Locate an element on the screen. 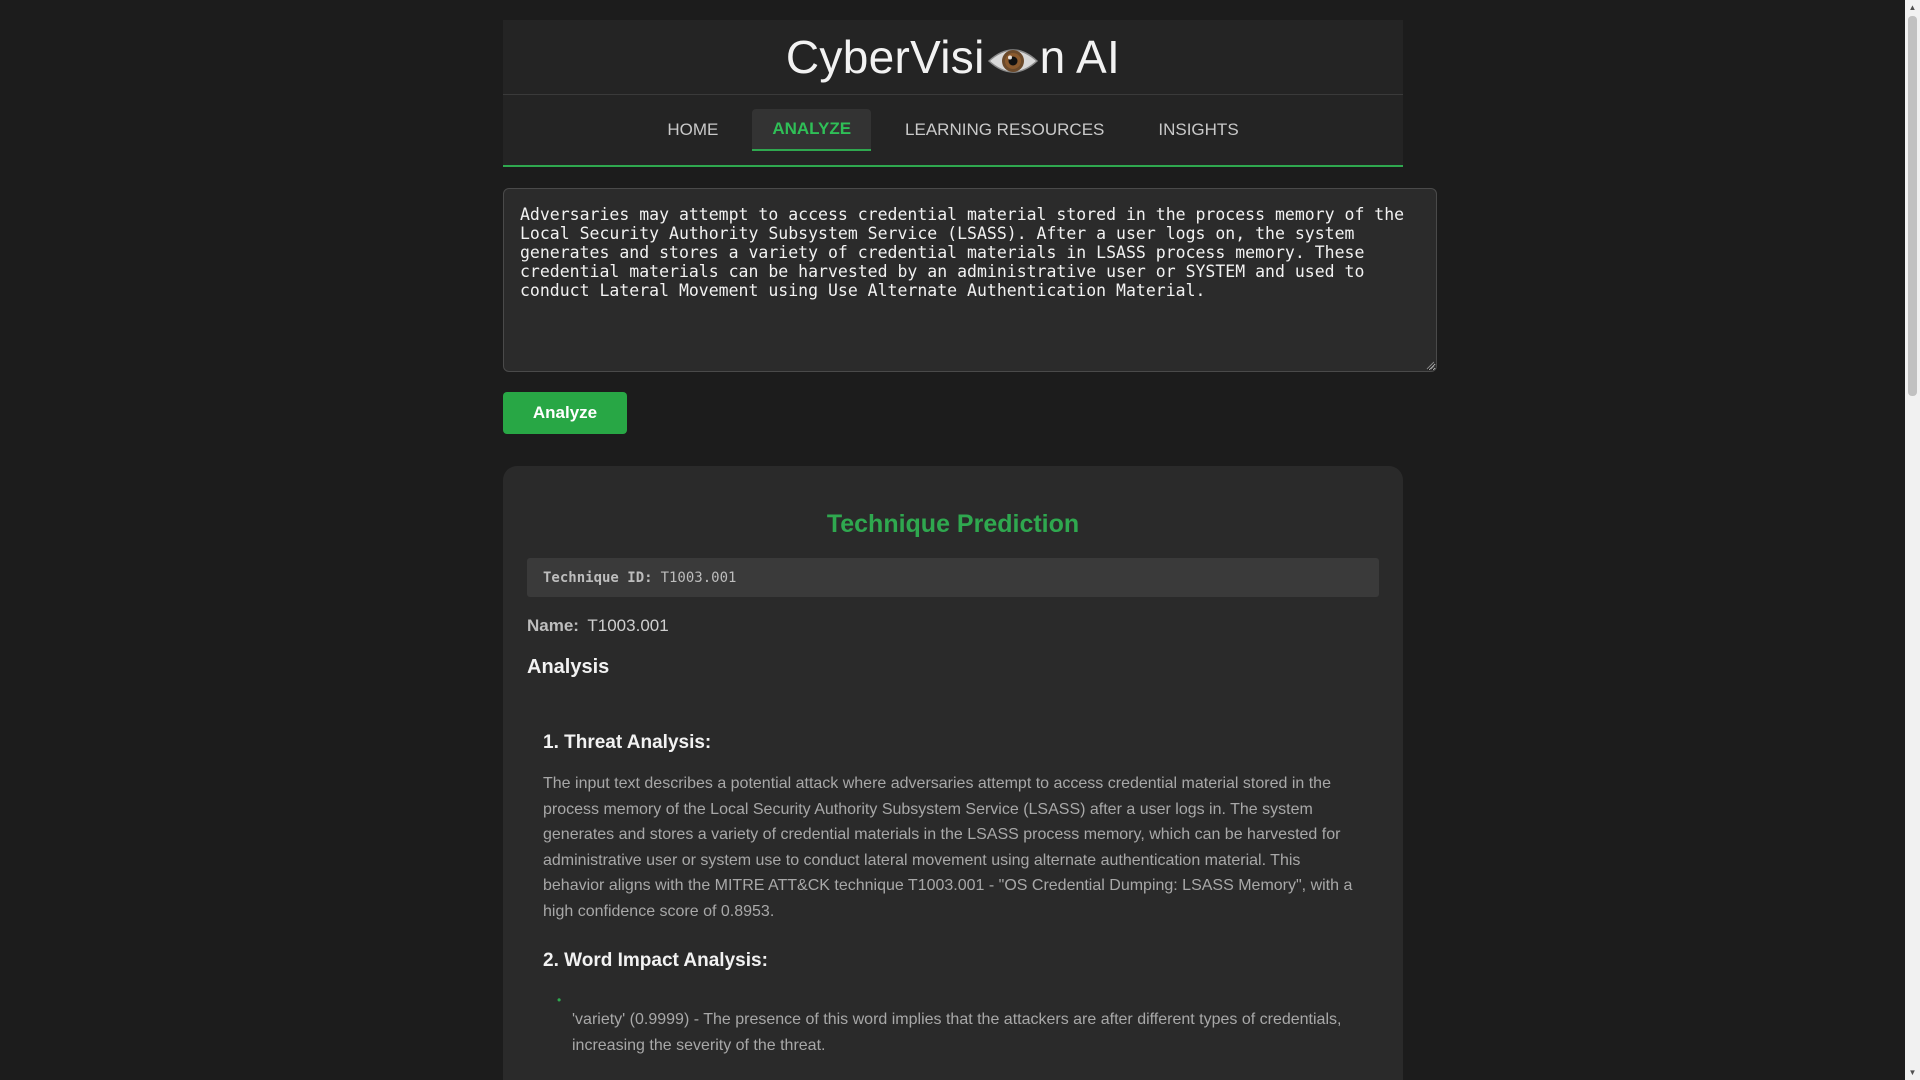 The width and height of the screenshot is (1920, 1080). title-suffix: n AI is located at coordinates (1080, 57).